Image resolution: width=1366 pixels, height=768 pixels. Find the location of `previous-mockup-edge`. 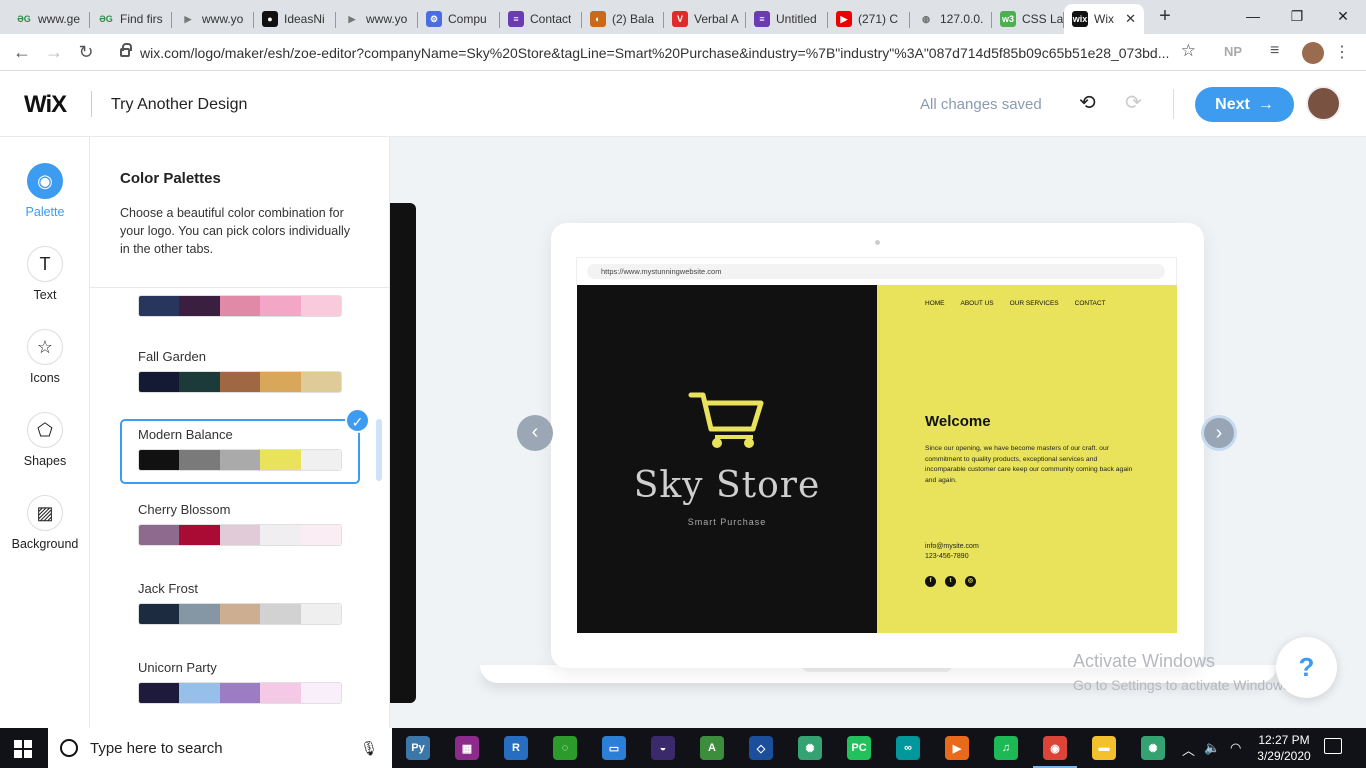

previous-mockup-edge is located at coordinates (403, 453).